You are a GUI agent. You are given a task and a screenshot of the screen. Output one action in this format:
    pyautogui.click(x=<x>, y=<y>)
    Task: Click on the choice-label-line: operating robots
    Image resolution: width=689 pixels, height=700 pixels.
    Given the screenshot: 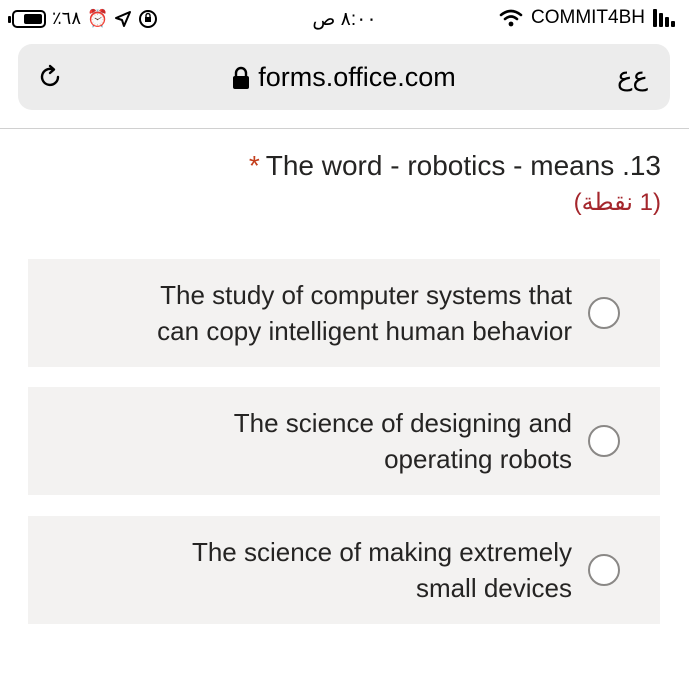 What is the action you would take?
    pyautogui.click(x=478, y=459)
    